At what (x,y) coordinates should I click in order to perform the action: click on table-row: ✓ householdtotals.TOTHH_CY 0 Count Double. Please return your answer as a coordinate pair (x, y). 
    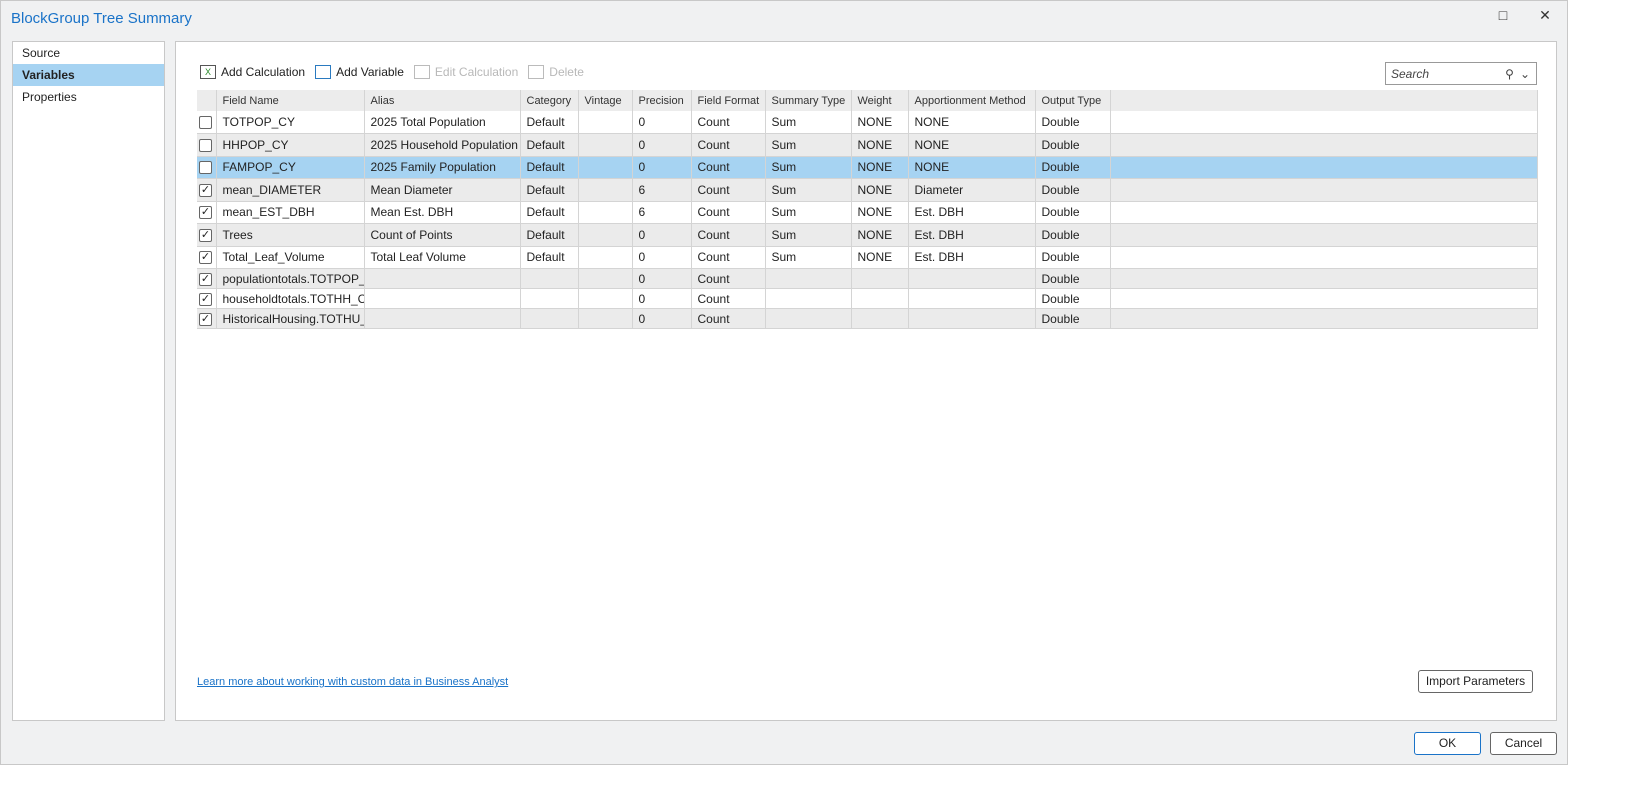
    Looking at the image, I should click on (867, 298).